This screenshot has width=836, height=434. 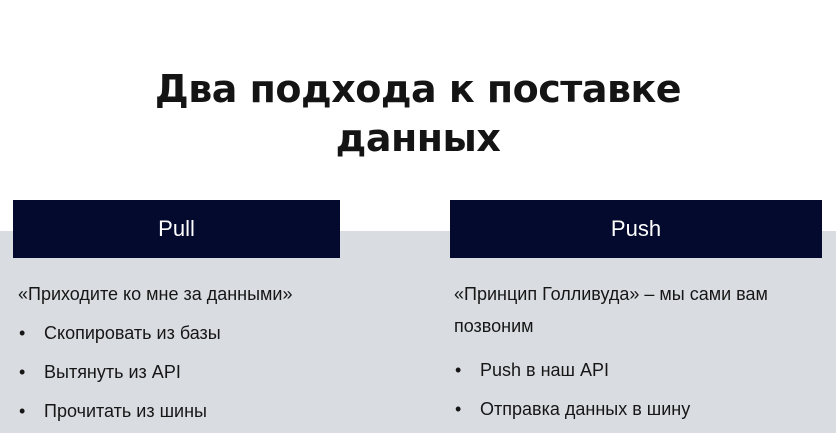 I want to click on list-item: • Отправка данных в шину, so click(x=634, y=409).